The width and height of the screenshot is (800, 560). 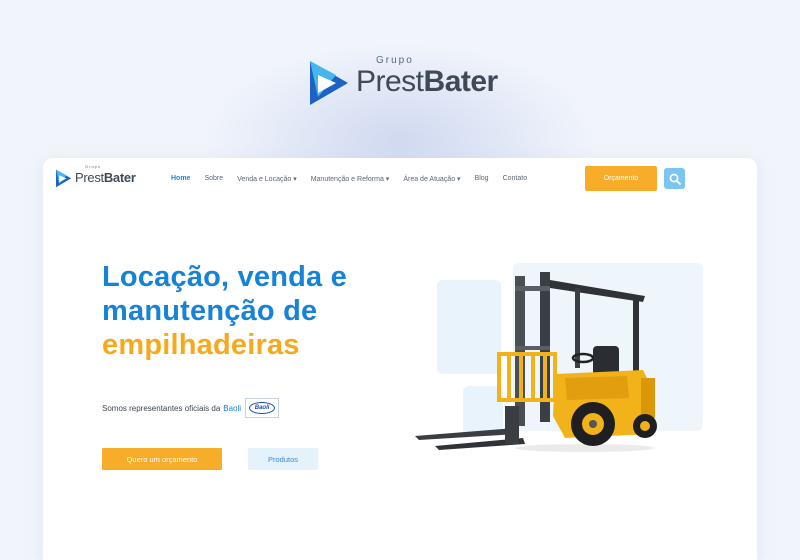 What do you see at coordinates (350, 179) in the screenshot?
I see `nav-item-manutencao-reforma: Manutenção e Reforma ▾` at bounding box center [350, 179].